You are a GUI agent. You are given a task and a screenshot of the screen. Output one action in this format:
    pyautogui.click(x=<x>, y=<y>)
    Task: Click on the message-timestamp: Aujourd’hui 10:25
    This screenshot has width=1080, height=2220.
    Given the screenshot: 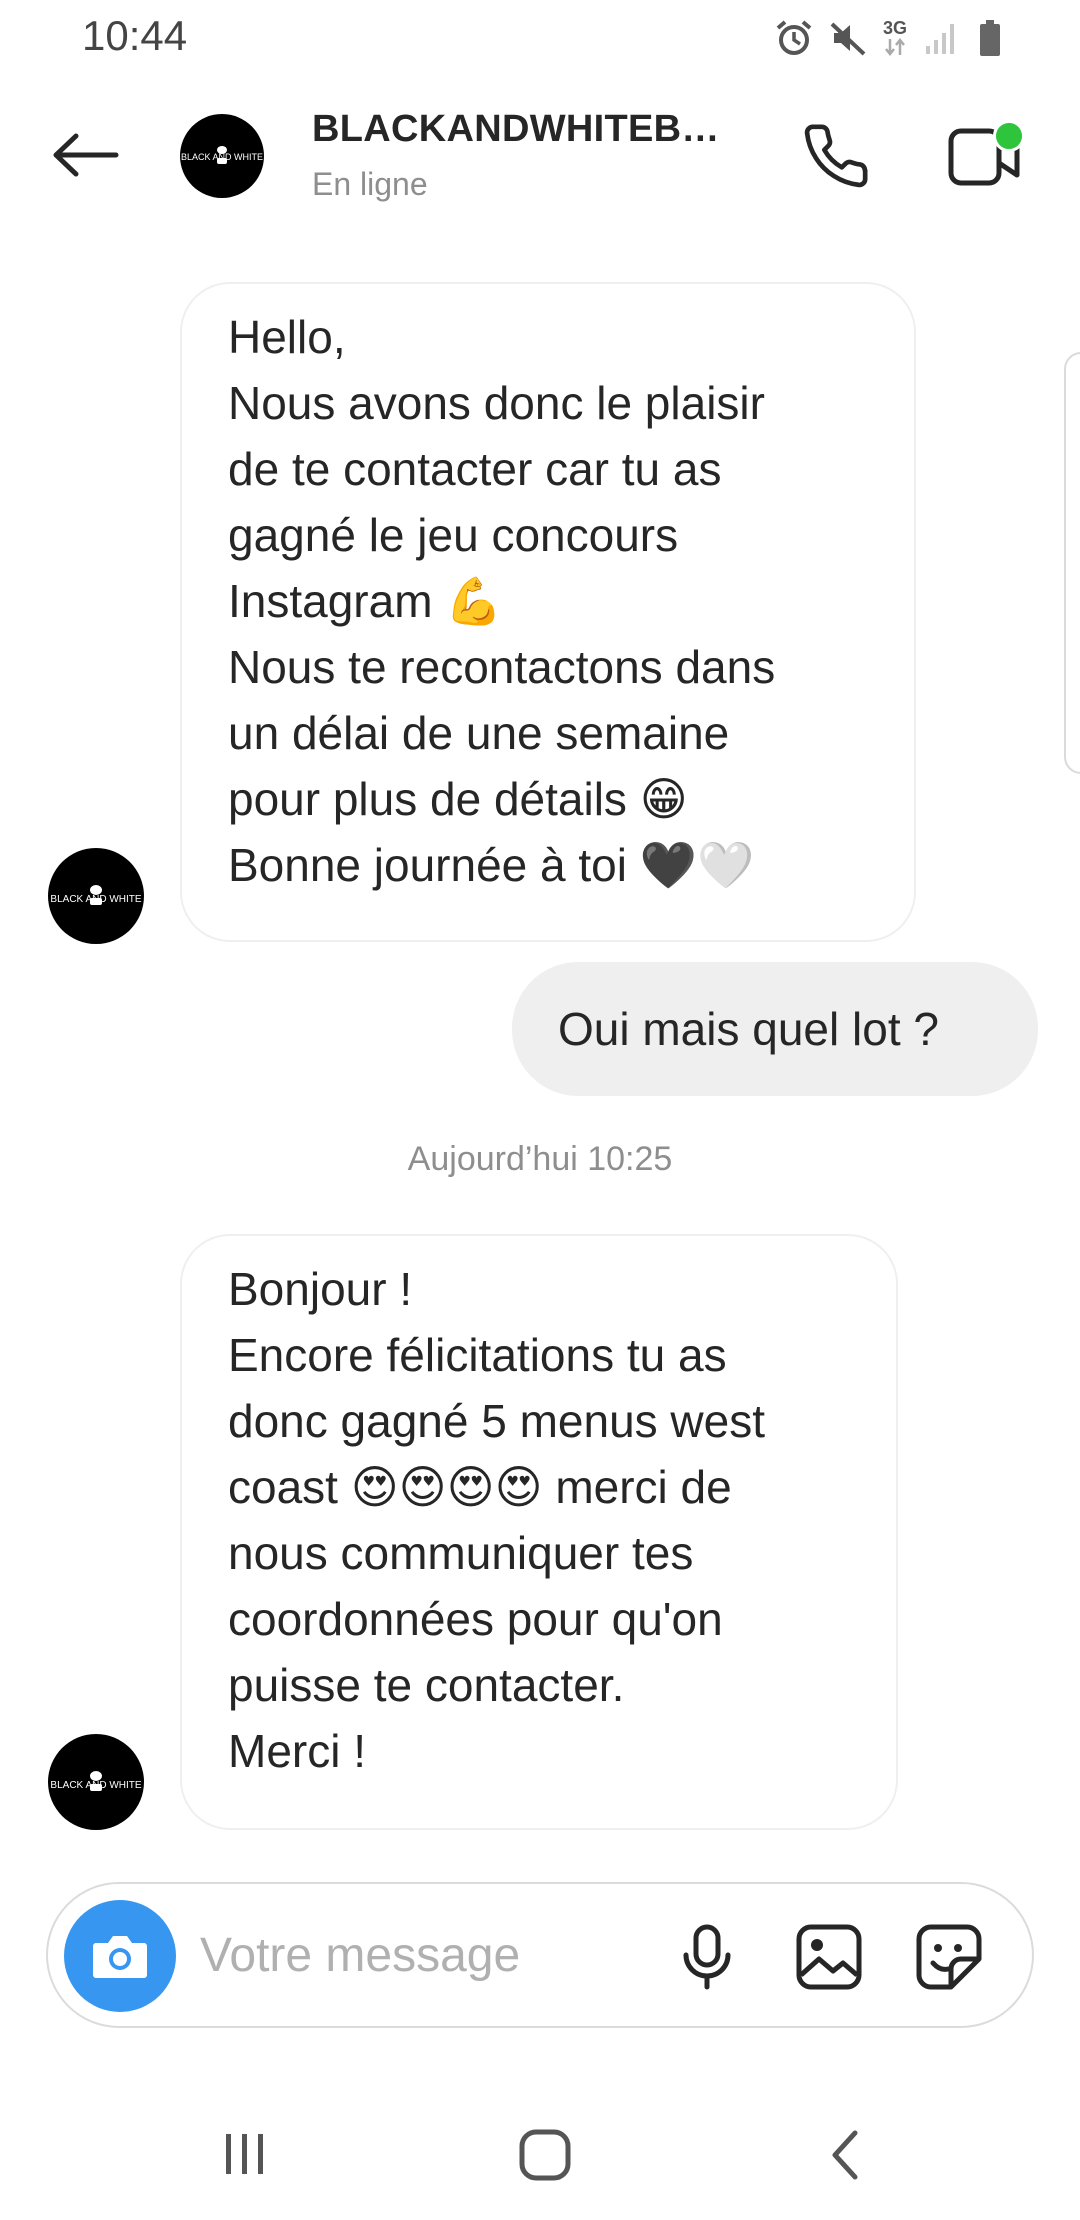 What is the action you would take?
    pyautogui.click(x=540, y=1159)
    